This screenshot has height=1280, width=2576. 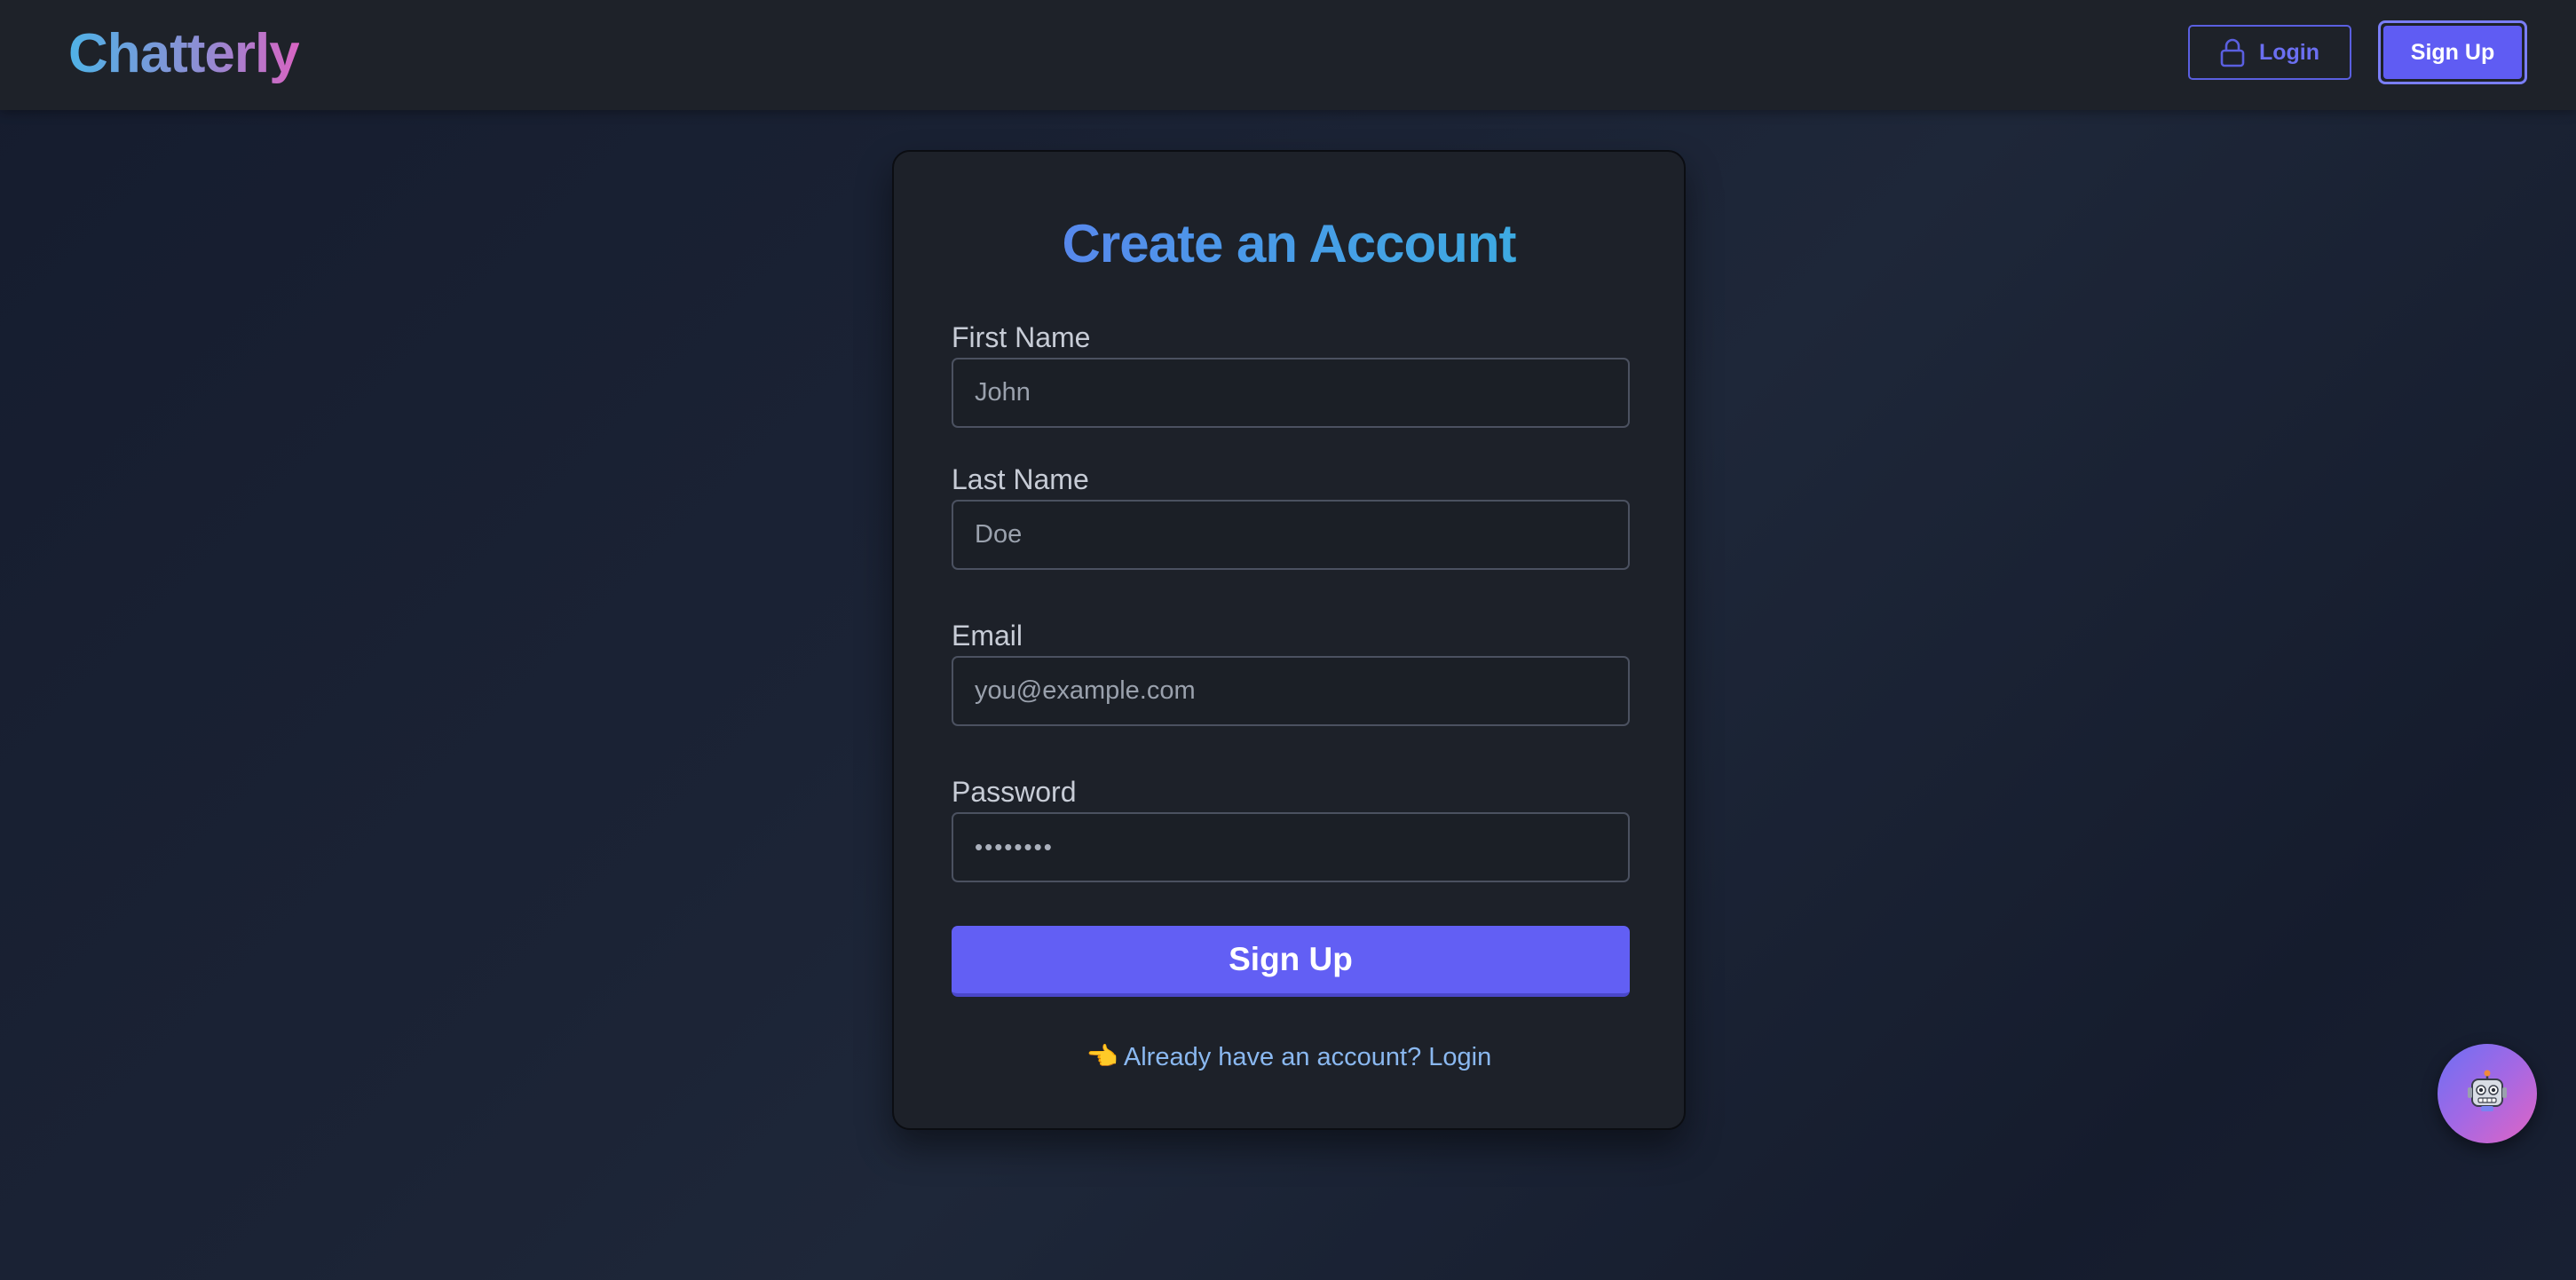 I want to click on lock-icon, so click(x=2232, y=52).